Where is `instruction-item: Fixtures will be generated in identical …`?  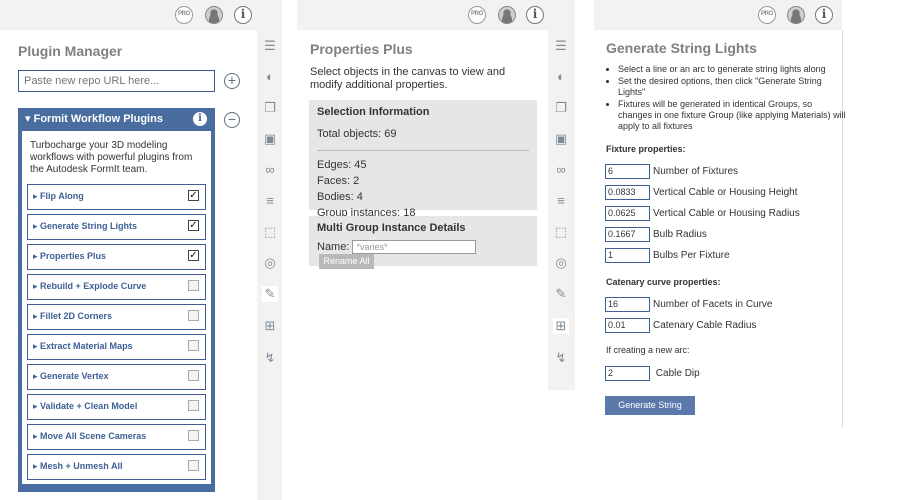 instruction-item: Fixtures will be generated in identical … is located at coordinates (732, 115).